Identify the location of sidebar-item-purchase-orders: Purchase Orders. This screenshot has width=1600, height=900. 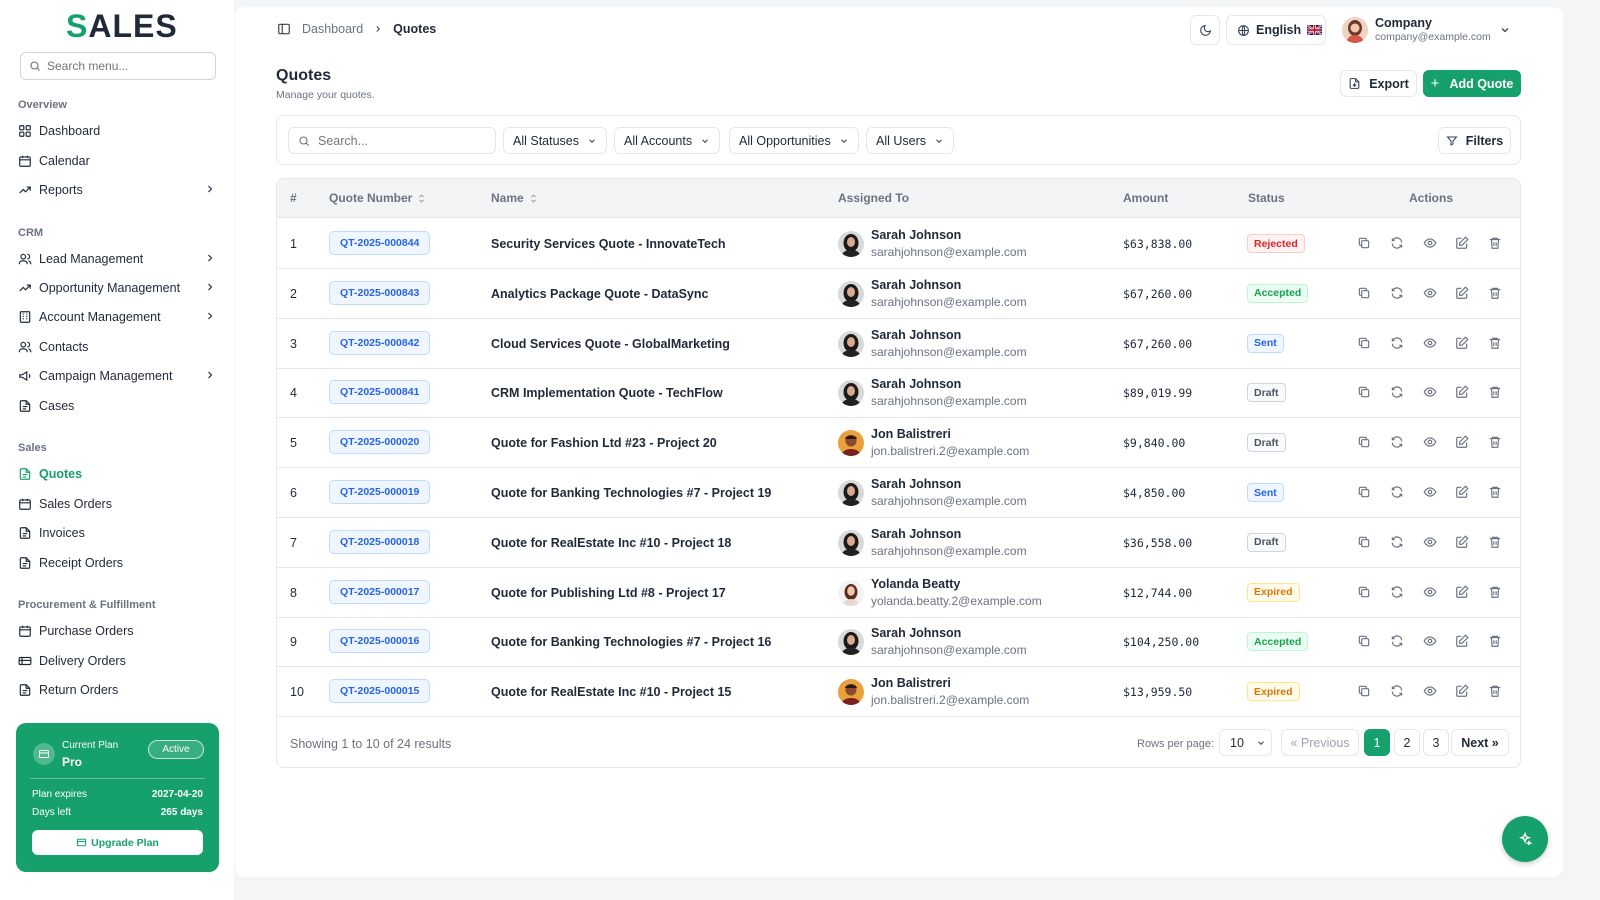
(118, 631).